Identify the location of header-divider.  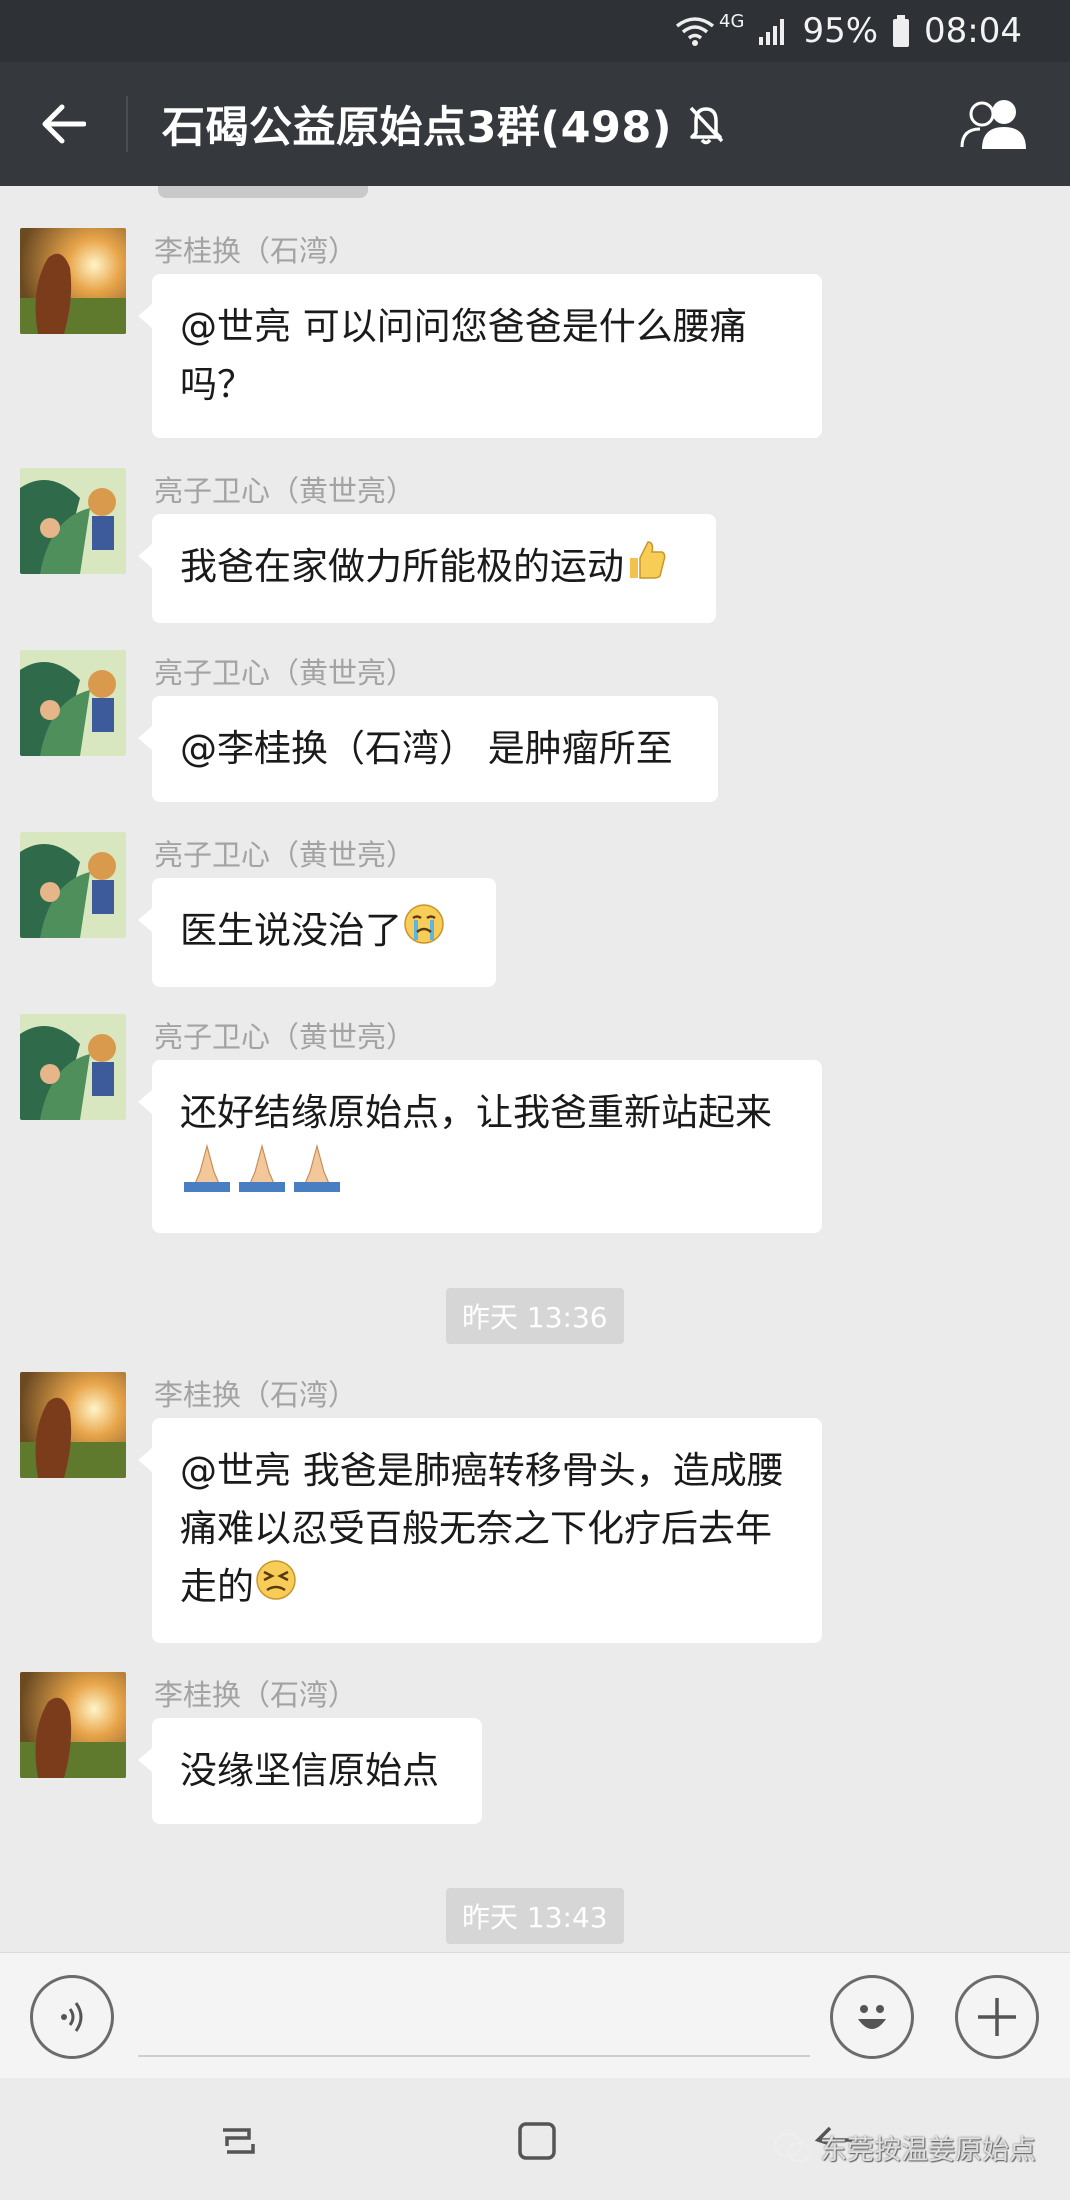
(127, 124).